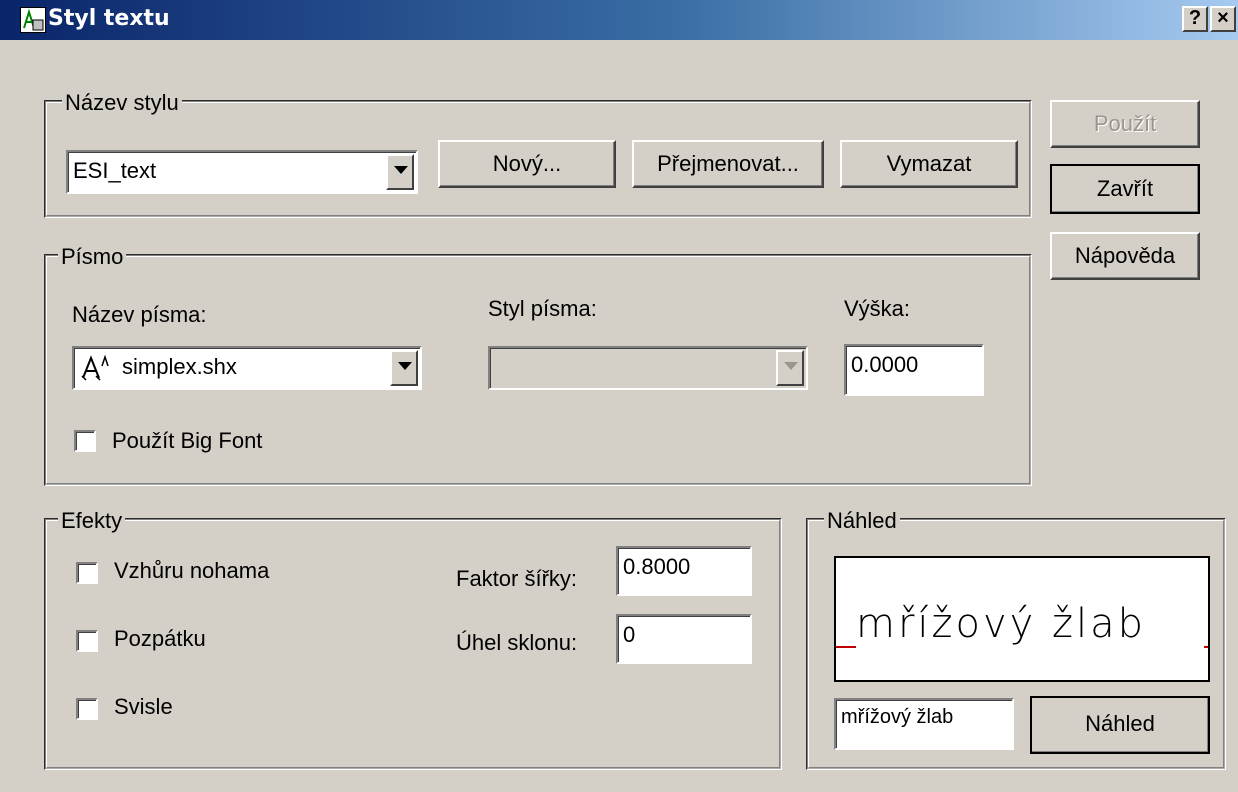 Image resolution: width=1238 pixels, height=792 pixels. Describe the element at coordinates (87, 709) in the screenshot. I see `vertical-checkbox` at that location.